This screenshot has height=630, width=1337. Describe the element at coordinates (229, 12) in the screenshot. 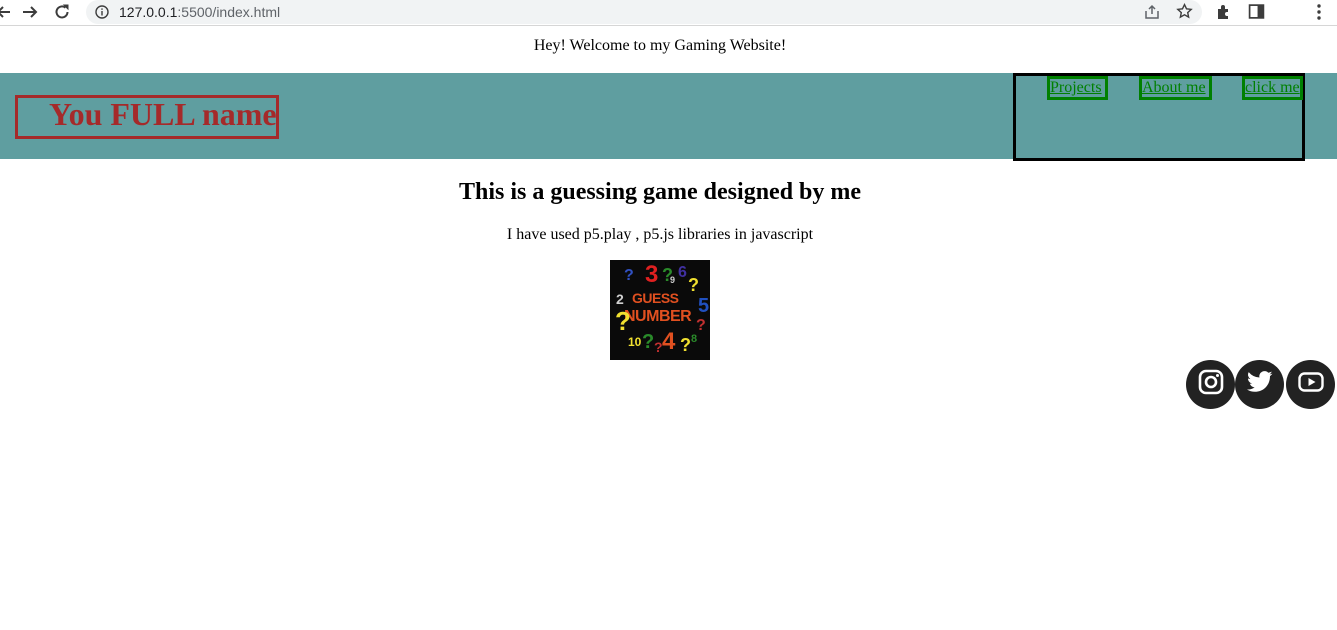

I see `url-path: :5500/index.html` at that location.